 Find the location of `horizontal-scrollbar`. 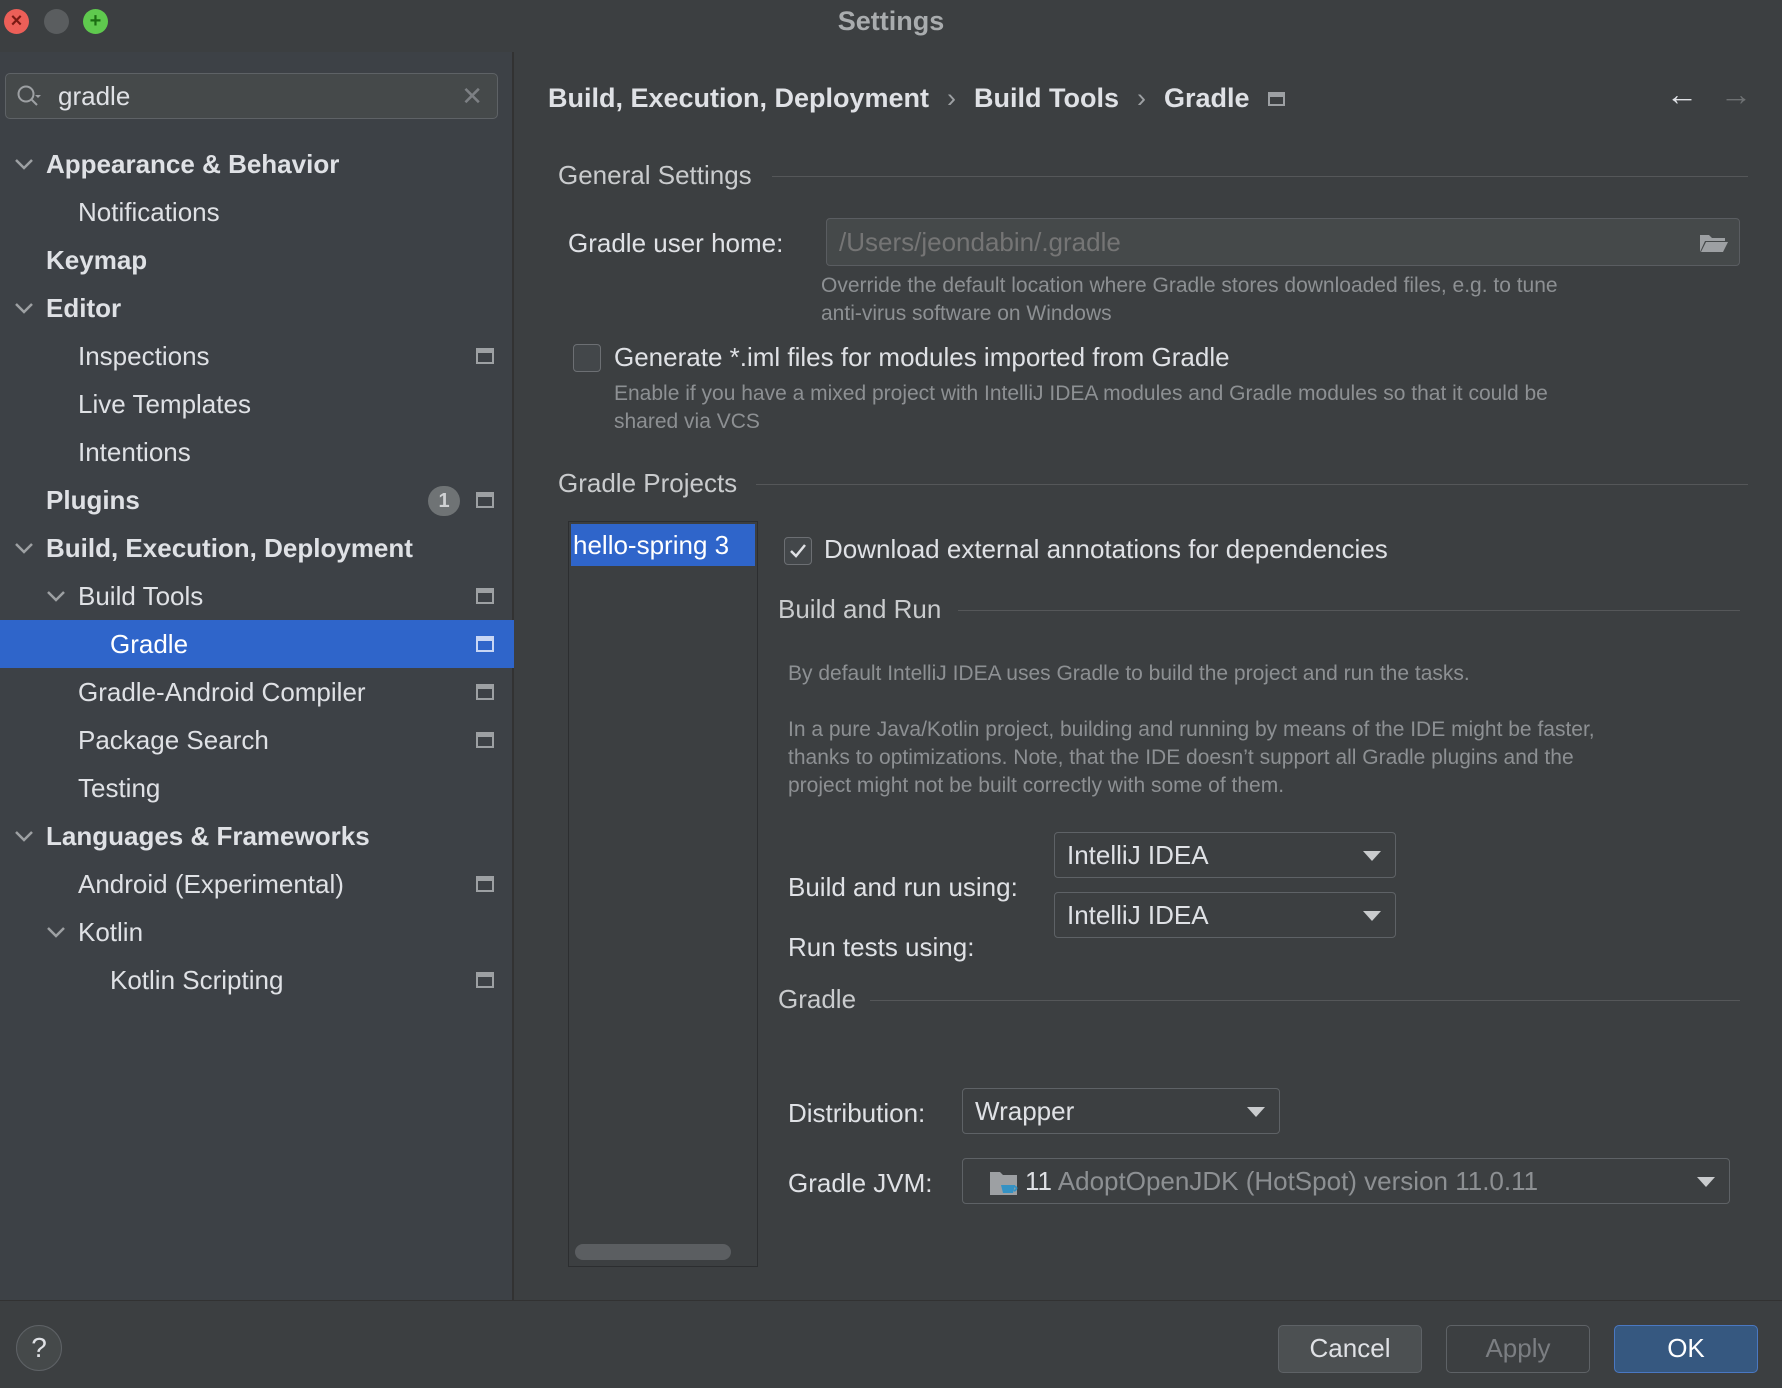

horizontal-scrollbar is located at coordinates (653, 1252).